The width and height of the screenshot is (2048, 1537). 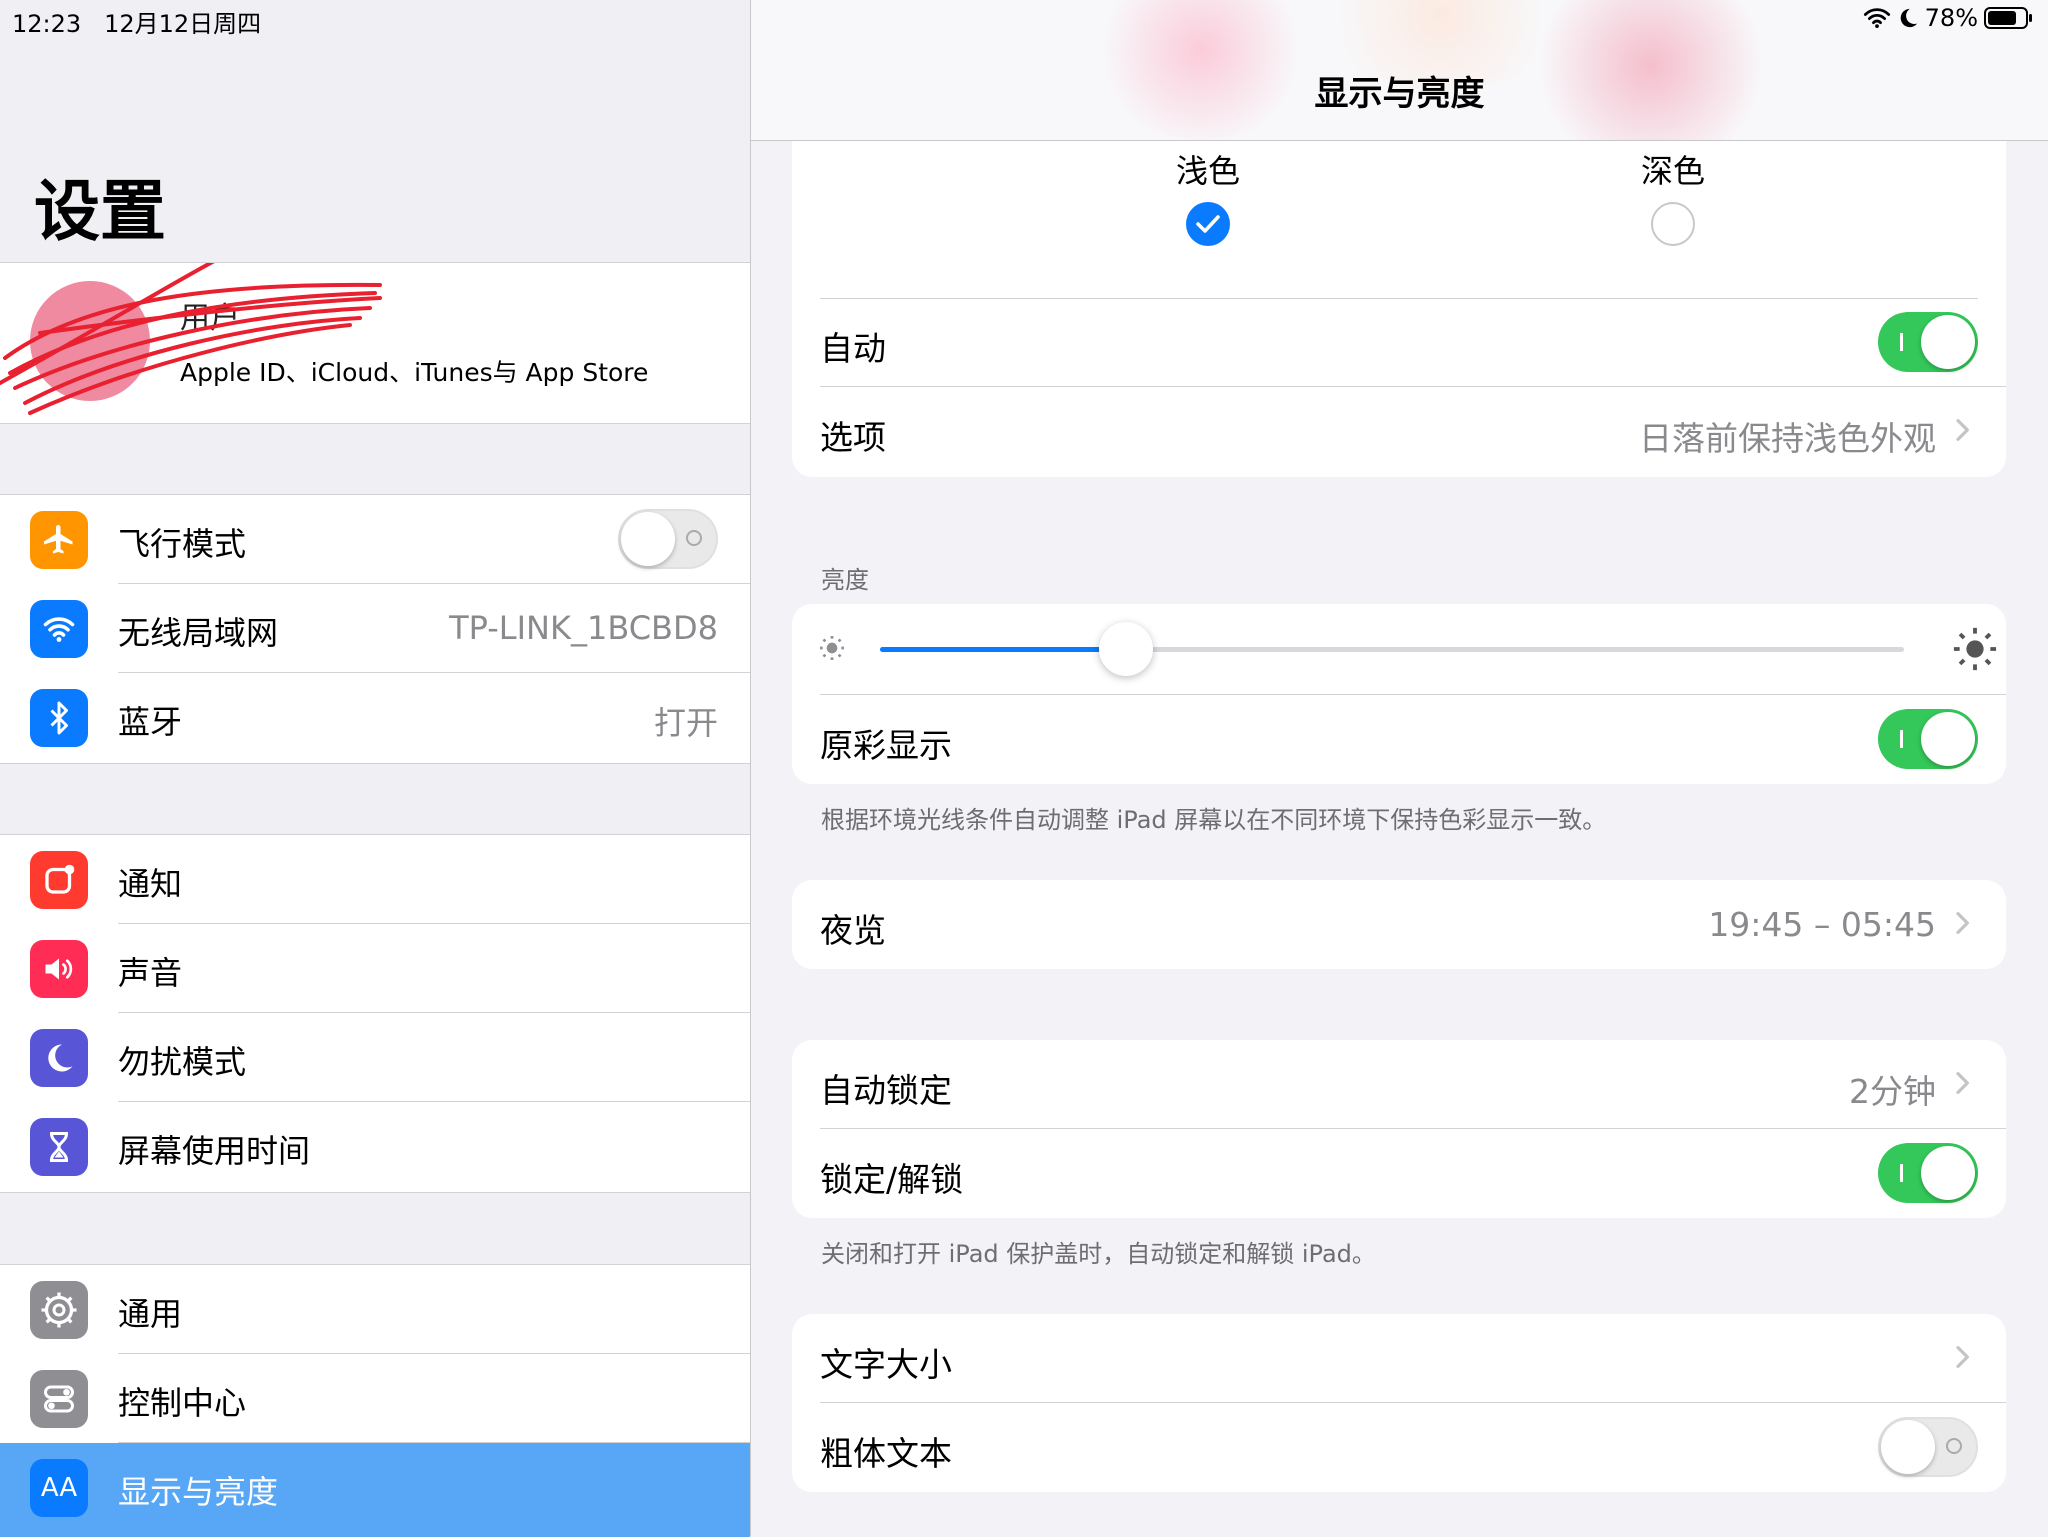 I want to click on true-tone-label: 原彩显示, so click(x=886, y=745).